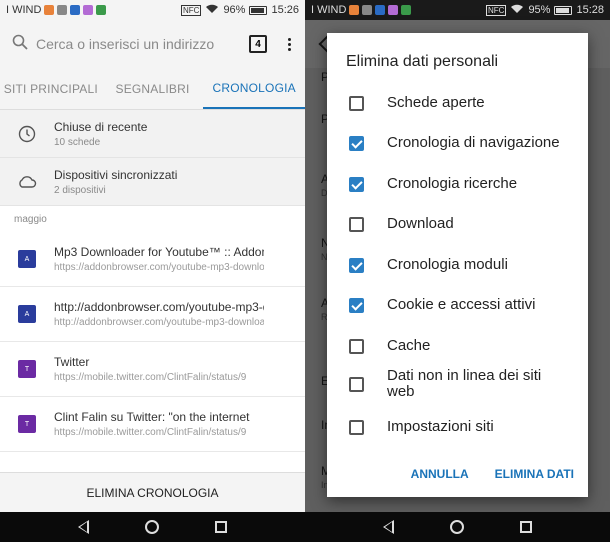 Image resolution: width=610 pixels, height=542 pixels. I want to click on option-cookies: Cookie e accessi attivi, so click(457, 305).